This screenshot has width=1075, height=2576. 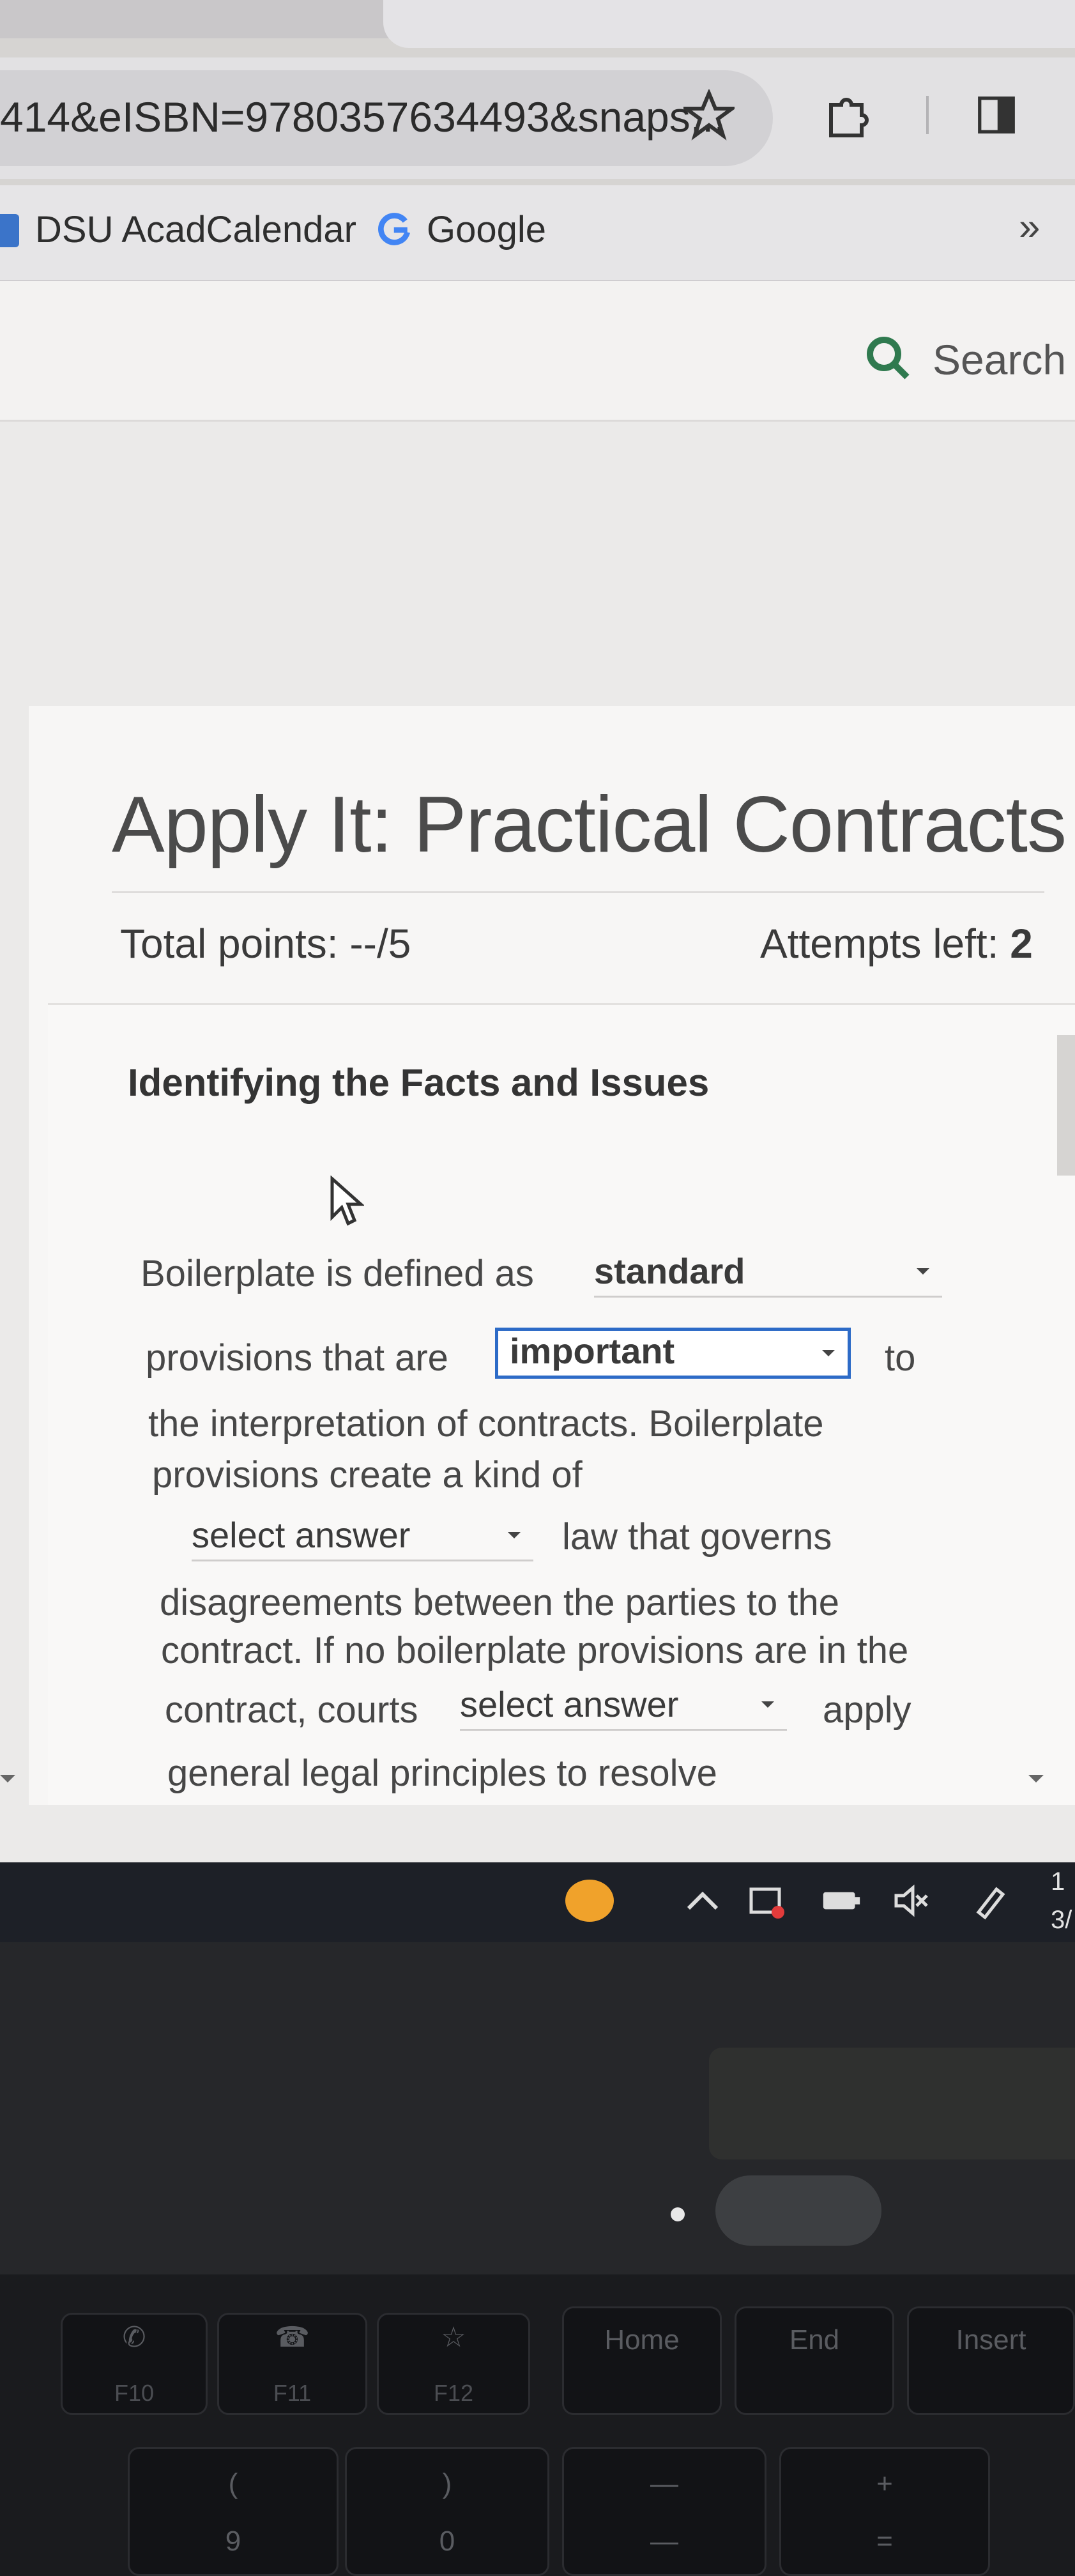 I want to click on key-label: F12, so click(x=453, y=2393).